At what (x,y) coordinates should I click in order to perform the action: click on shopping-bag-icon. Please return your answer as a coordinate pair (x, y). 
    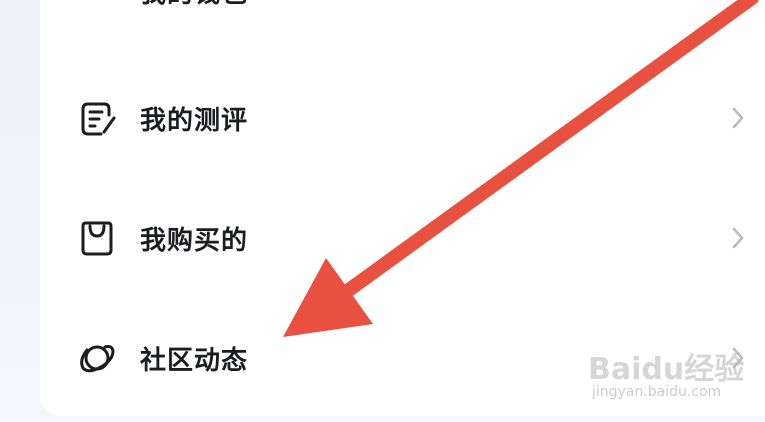
    Looking at the image, I should click on (97, 238).